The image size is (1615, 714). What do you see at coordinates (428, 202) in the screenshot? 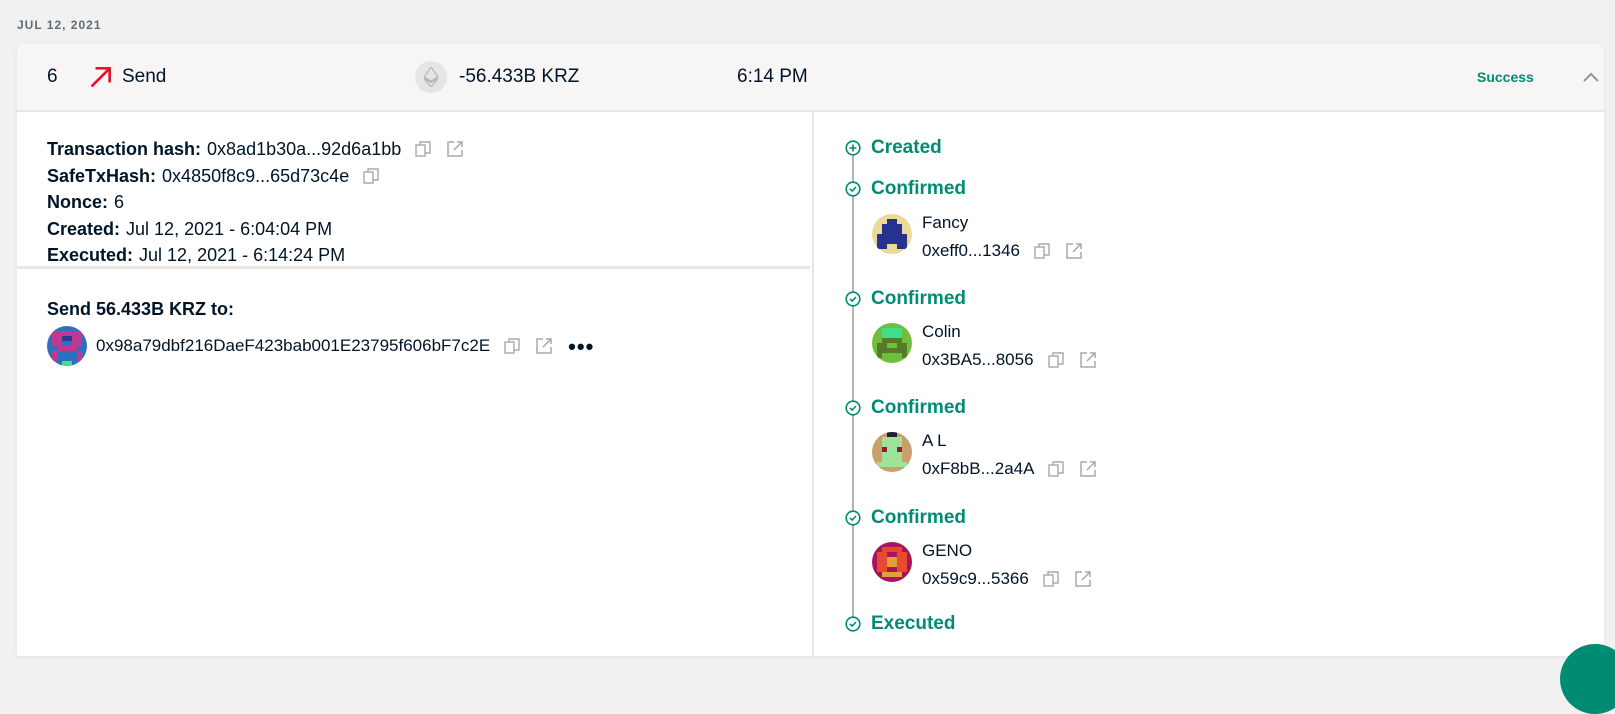
I see `nonce-row: Nonce: 6` at bounding box center [428, 202].